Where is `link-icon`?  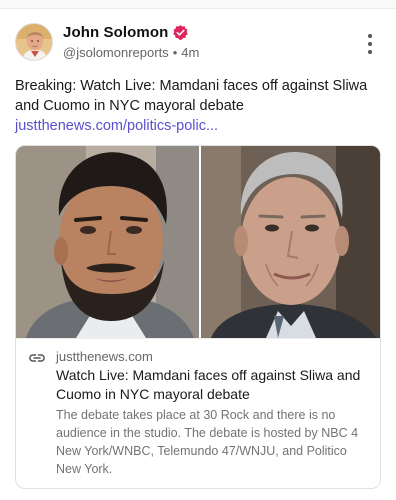
link-icon is located at coordinates (37, 358).